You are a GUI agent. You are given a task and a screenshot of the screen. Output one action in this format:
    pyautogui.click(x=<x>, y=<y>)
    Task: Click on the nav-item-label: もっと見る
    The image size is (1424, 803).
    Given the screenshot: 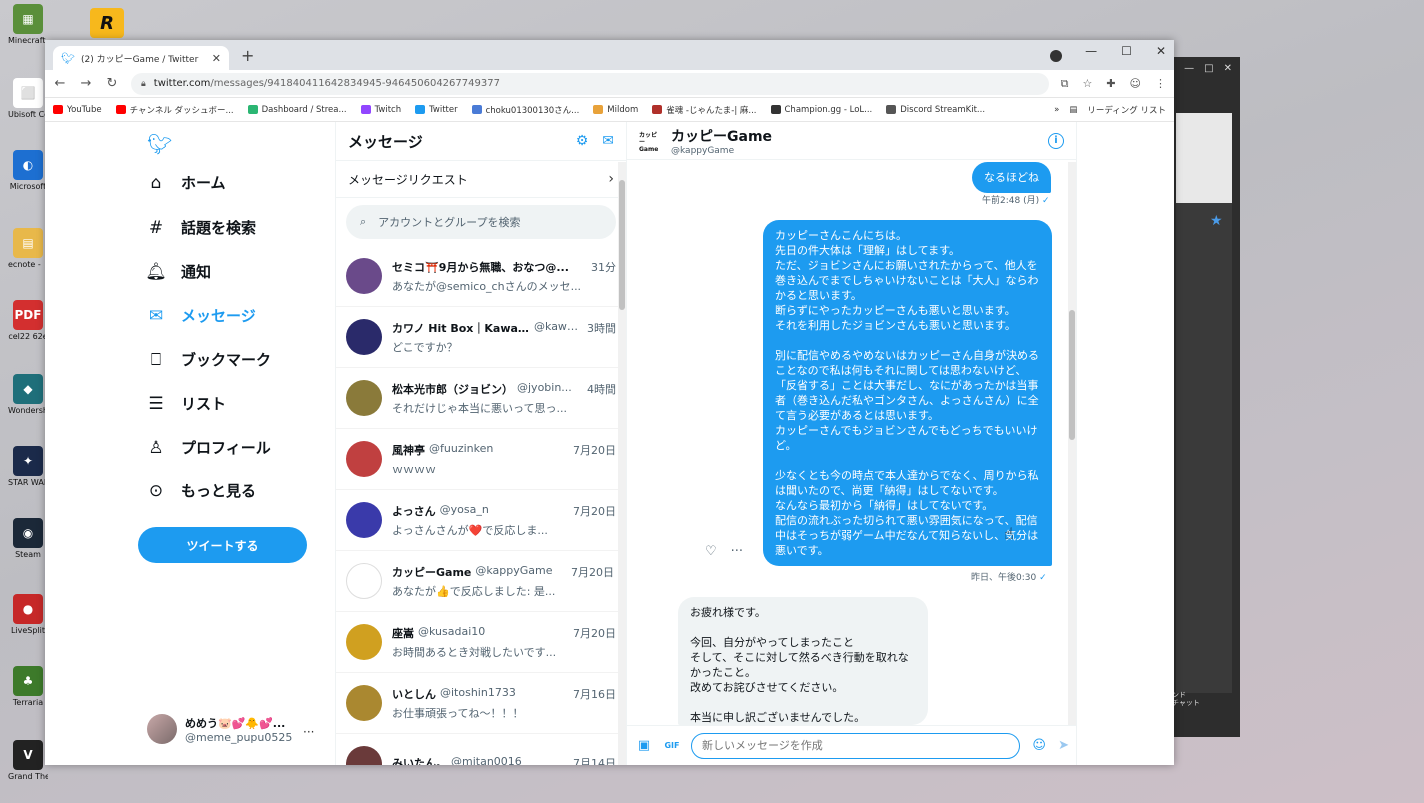 What is the action you would take?
    pyautogui.click(x=219, y=491)
    